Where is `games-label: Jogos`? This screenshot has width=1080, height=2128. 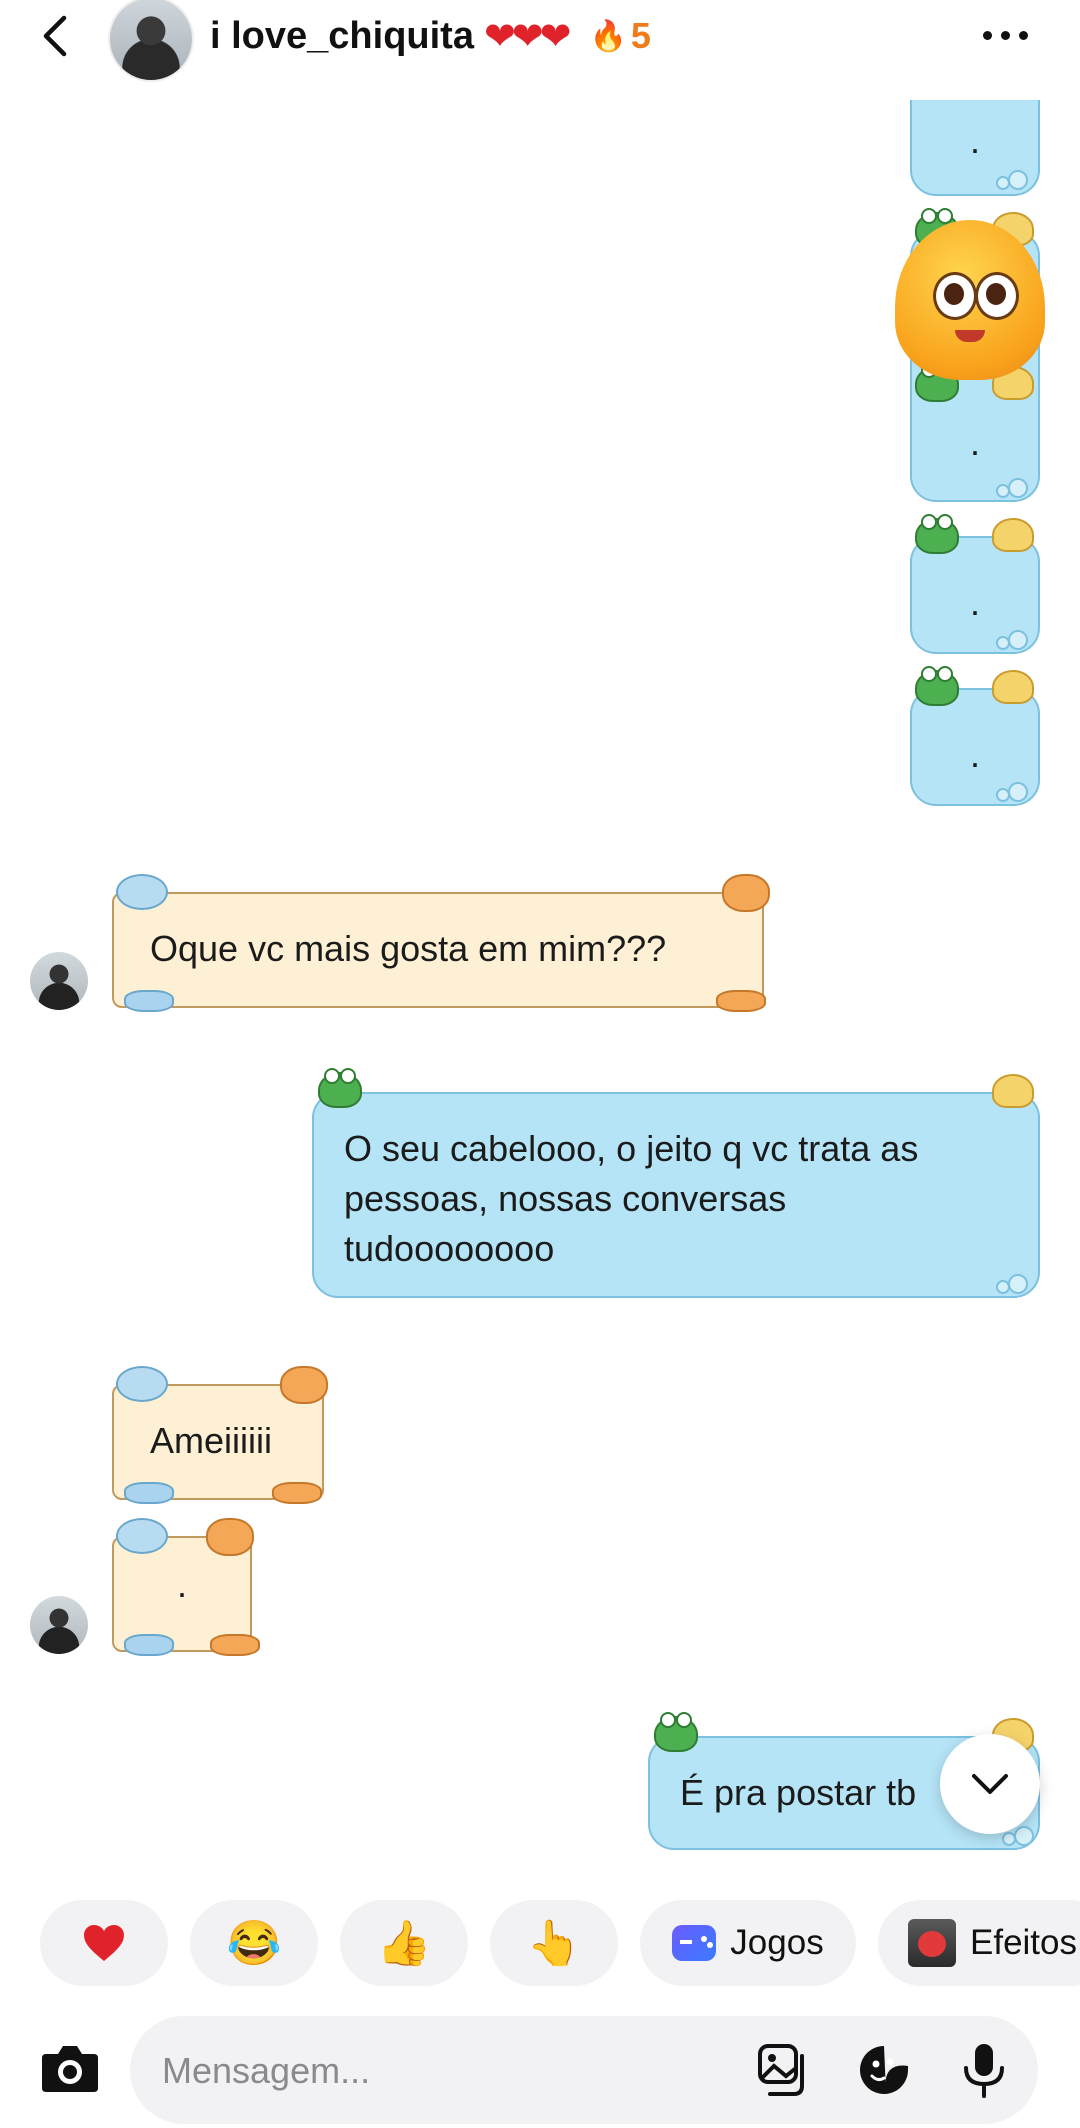 games-label: Jogos is located at coordinates (777, 1942).